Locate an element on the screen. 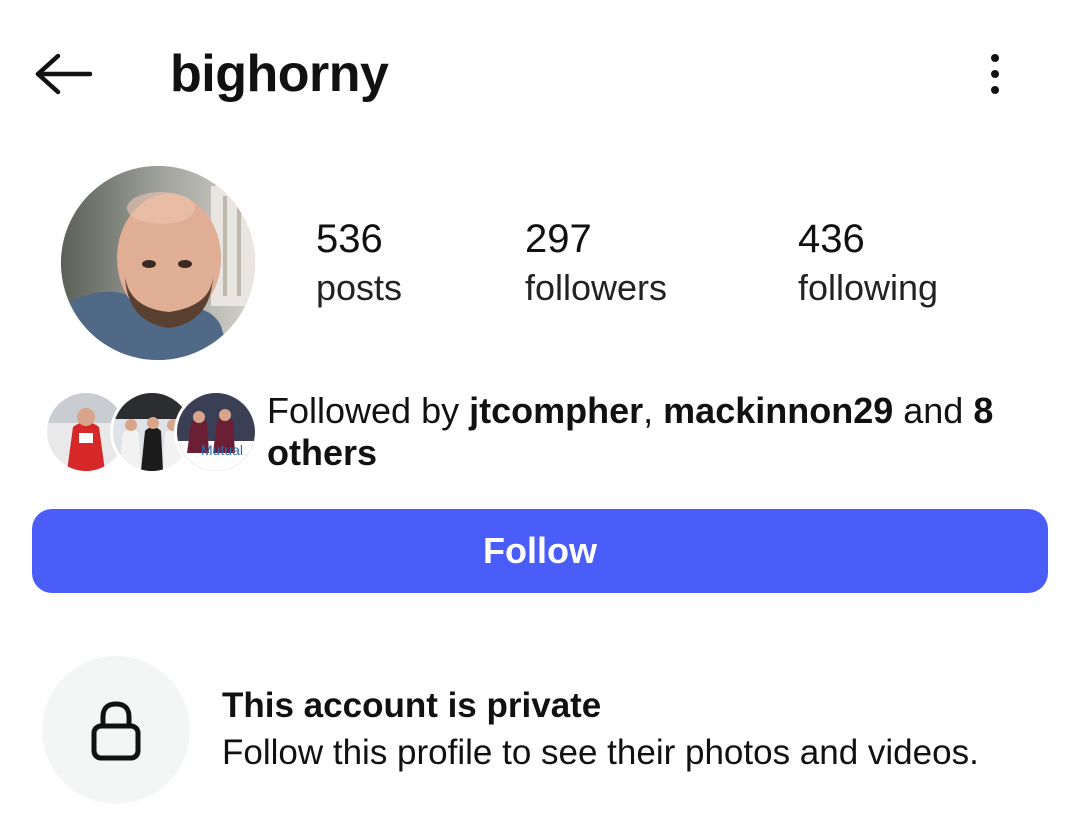 Image resolution: width=1080 pixels, height=829 pixels. following-label: following is located at coordinates (868, 287).